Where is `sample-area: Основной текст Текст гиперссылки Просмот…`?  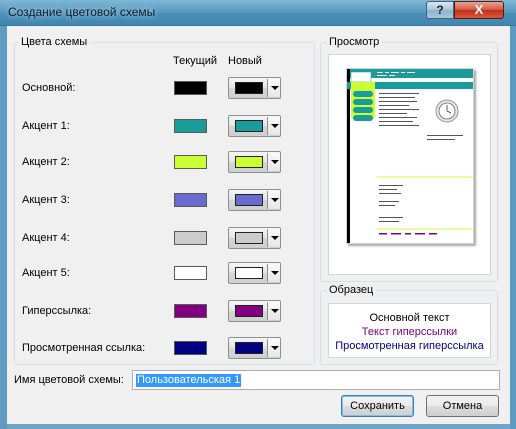 sample-area: Основной текст Текст гиперссылки Просмот… is located at coordinates (409, 330).